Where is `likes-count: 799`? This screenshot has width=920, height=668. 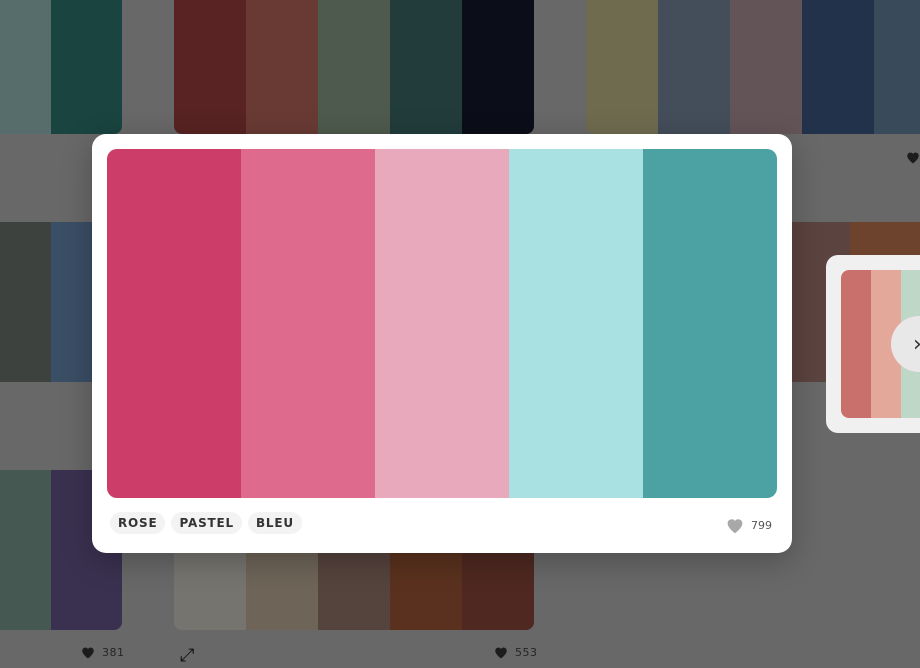
likes-count: 799 is located at coordinates (761, 525).